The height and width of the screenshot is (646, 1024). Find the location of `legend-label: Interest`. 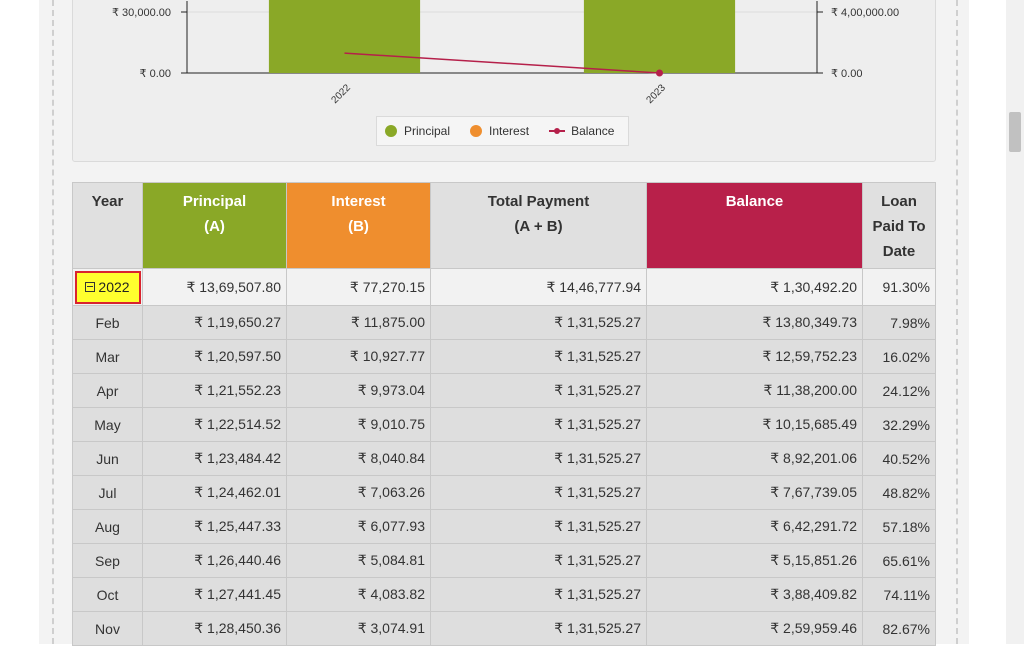

legend-label: Interest is located at coordinates (509, 131).